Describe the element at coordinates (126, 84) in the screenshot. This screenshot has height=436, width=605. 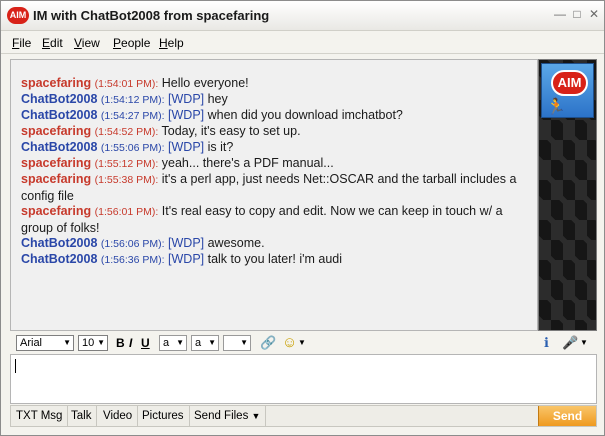
I see `message-time: (1:54:01 PM):` at that location.